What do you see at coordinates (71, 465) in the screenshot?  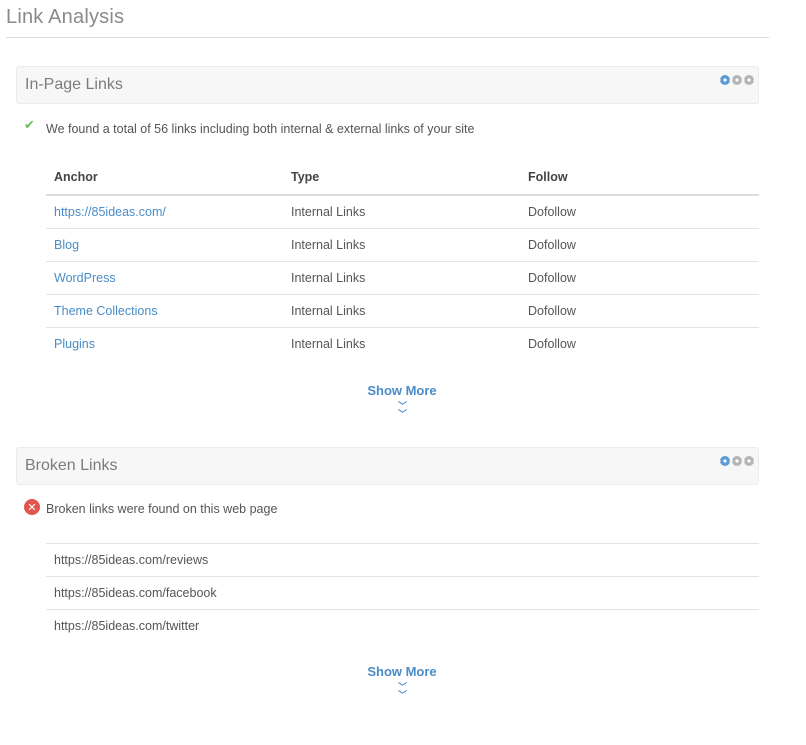 I see `broken-links-title: Broken Links` at bounding box center [71, 465].